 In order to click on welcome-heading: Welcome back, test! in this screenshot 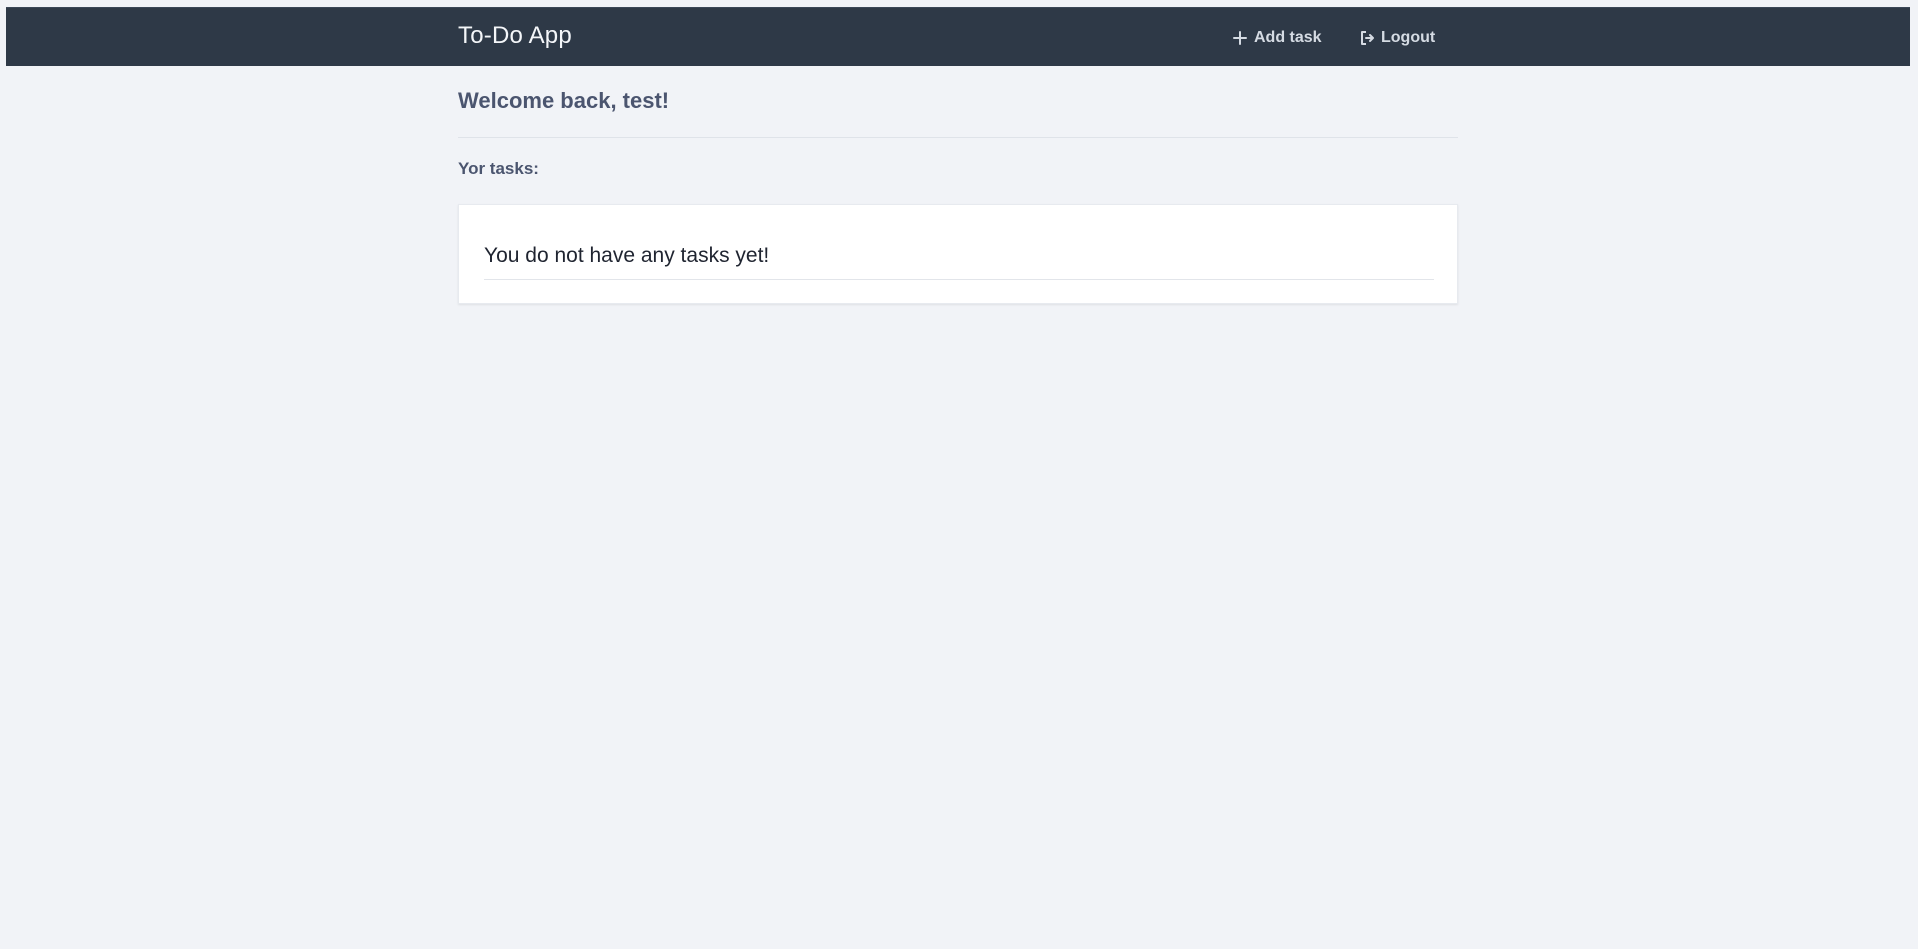, I will do `click(564, 100)`.